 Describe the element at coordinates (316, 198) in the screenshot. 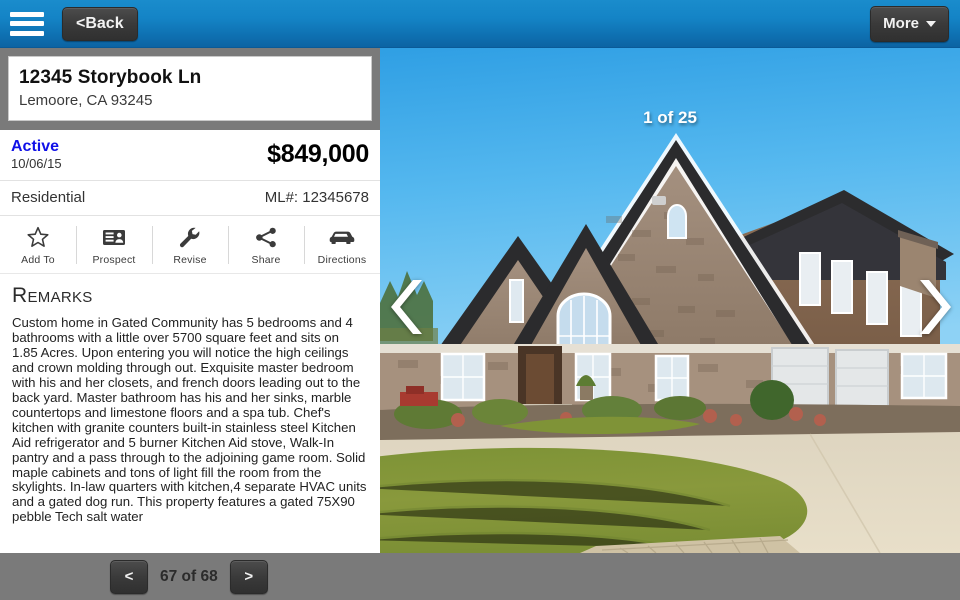

I see `mls-number: ML#: 12345678` at that location.